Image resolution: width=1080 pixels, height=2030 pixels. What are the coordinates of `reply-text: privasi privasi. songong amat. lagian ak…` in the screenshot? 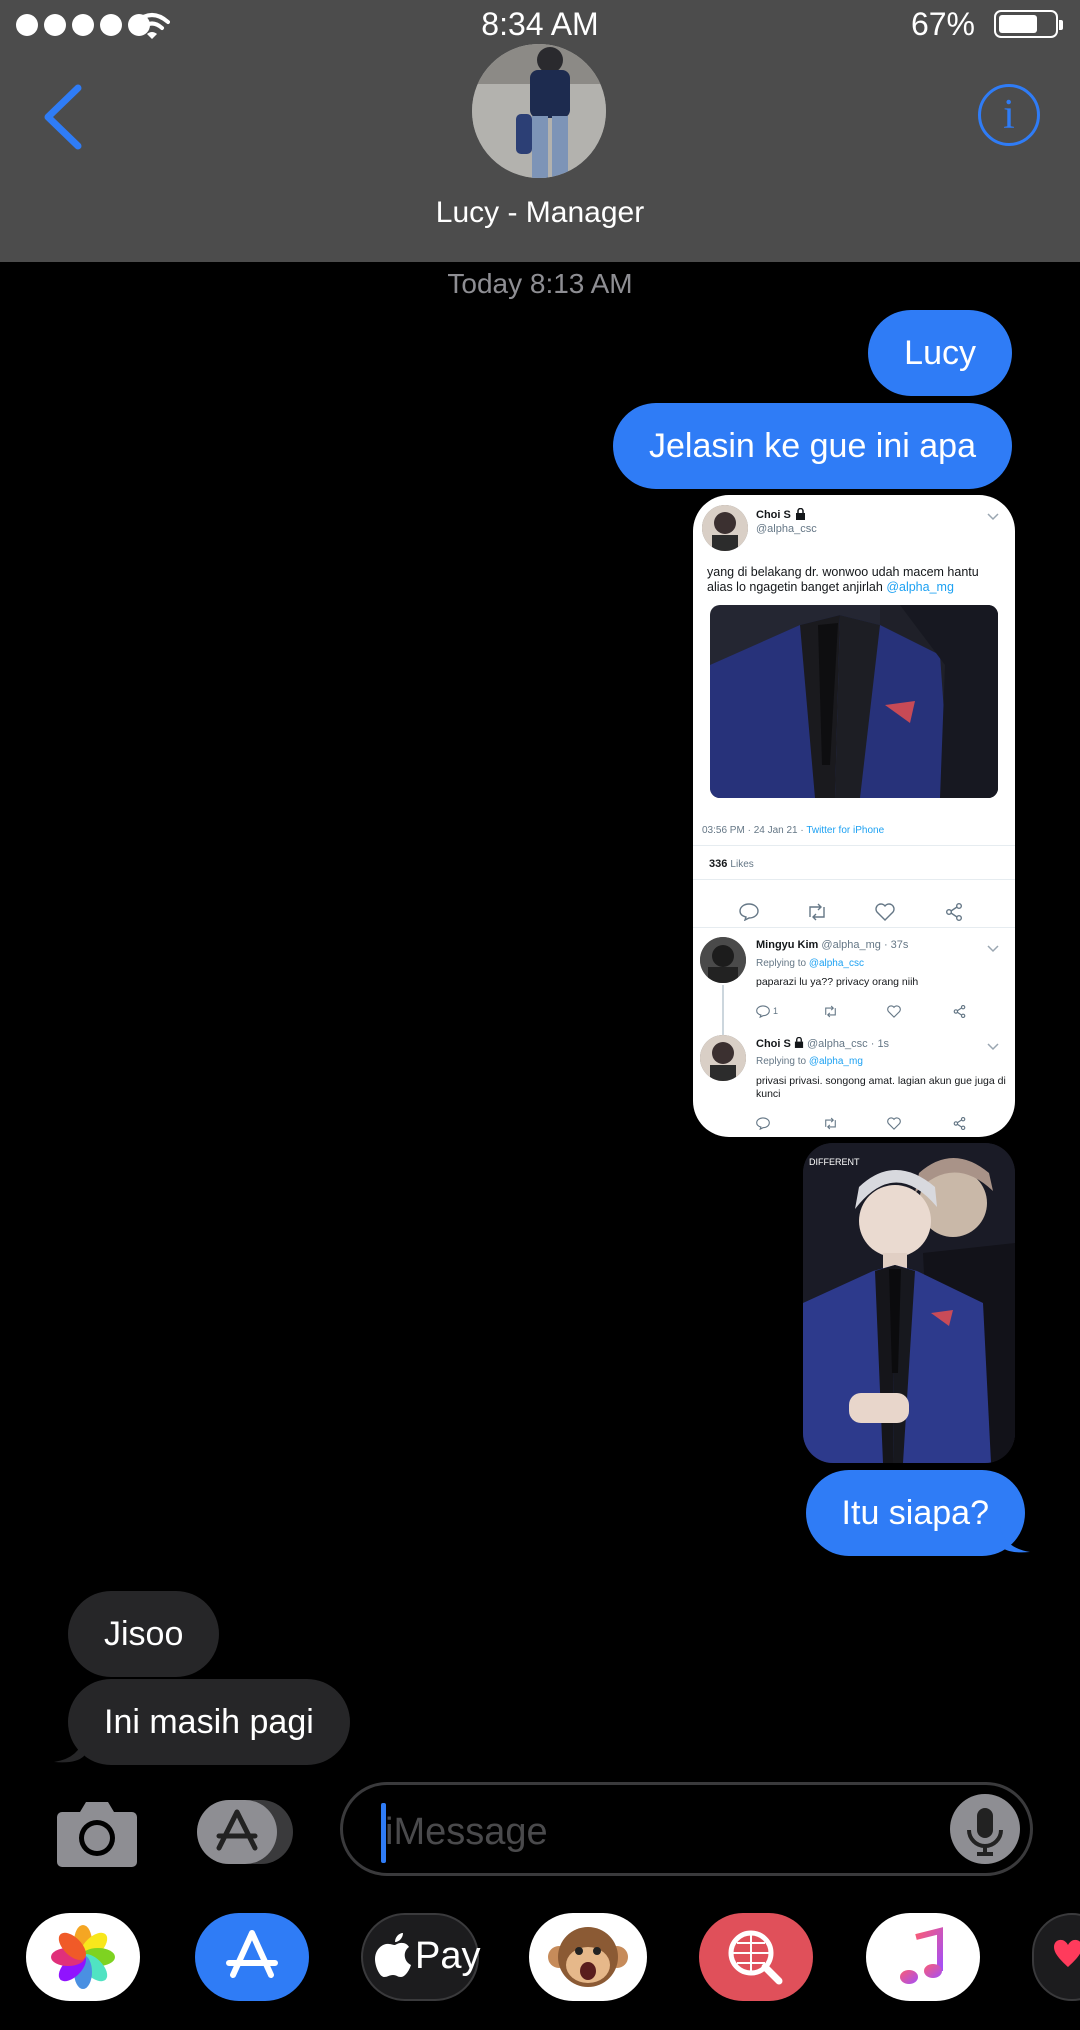 It's located at (881, 1087).